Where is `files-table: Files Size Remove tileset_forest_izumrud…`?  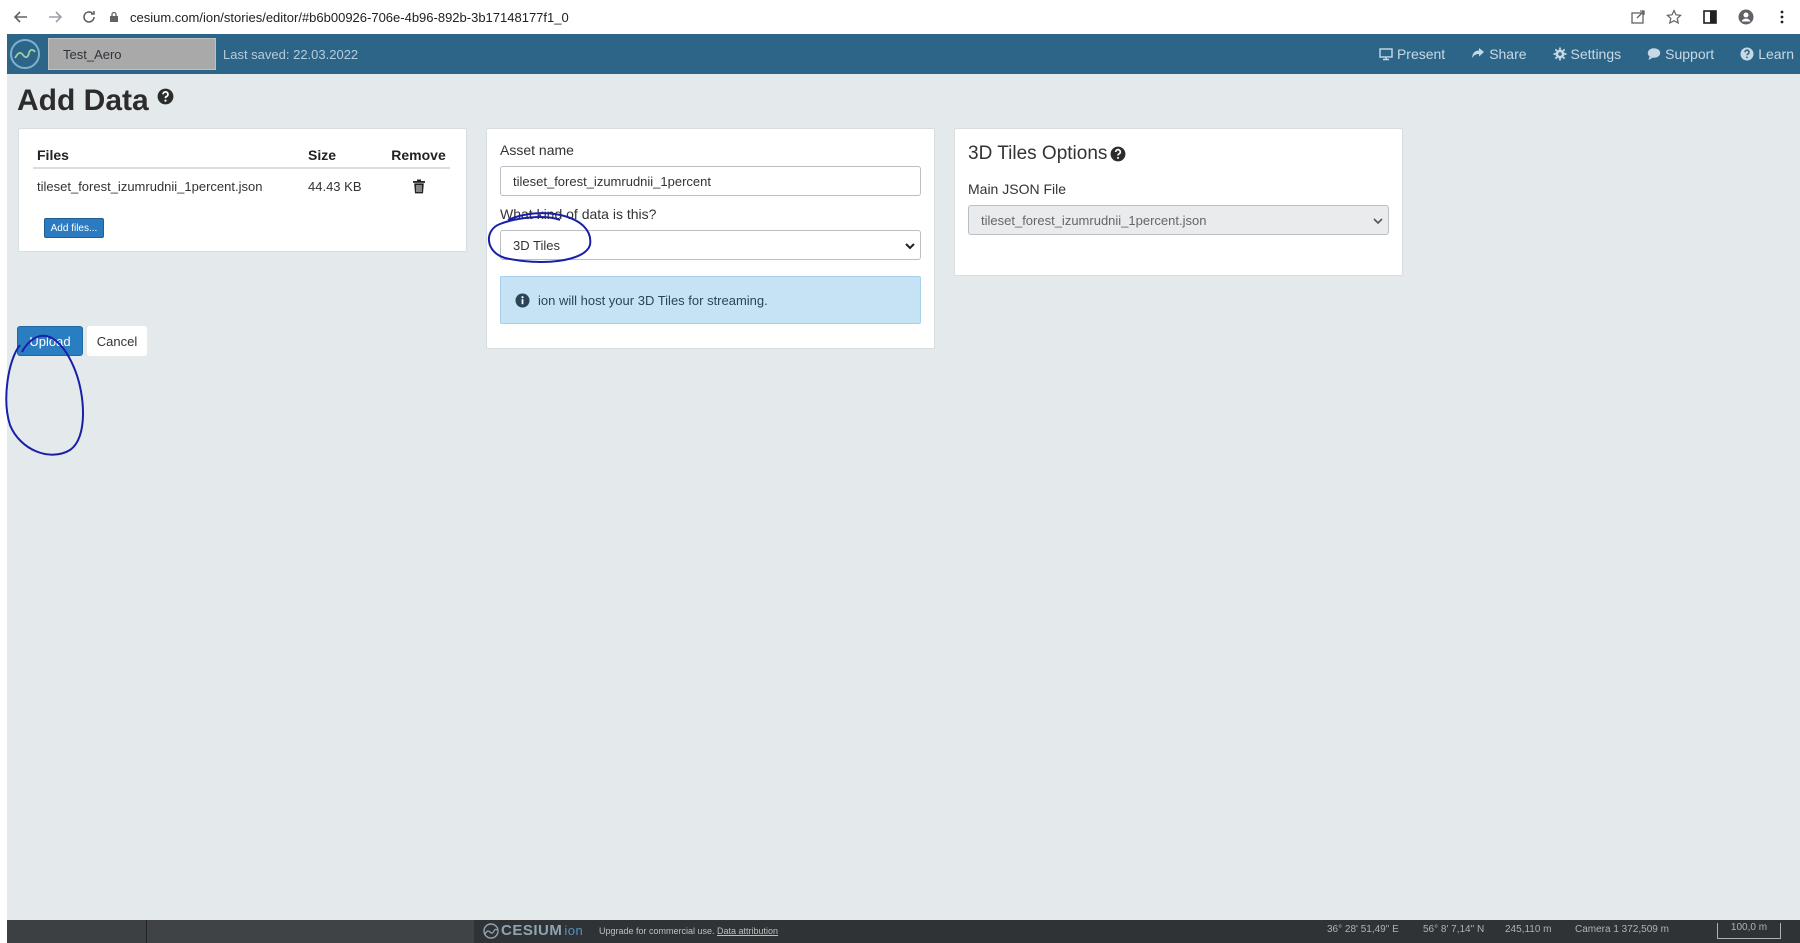 files-table: Files Size Remove tileset_forest_izumrud… is located at coordinates (241, 173).